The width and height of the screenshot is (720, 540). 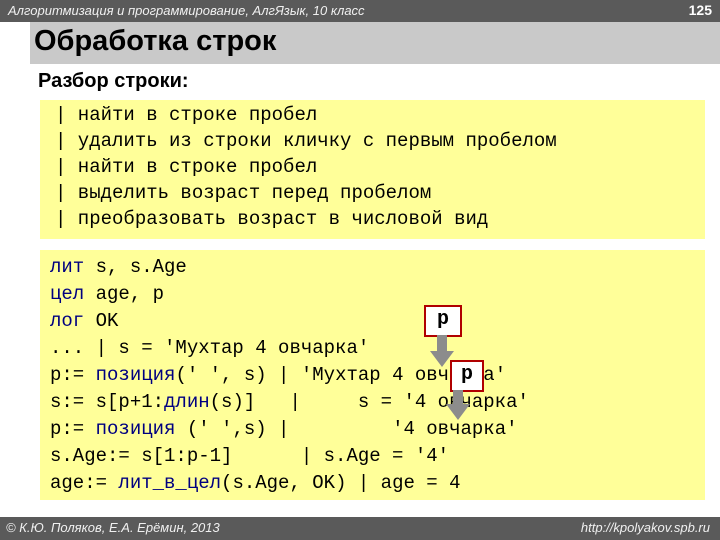 I want to click on code-text: (s)] | s = '4 овчарка', so click(x=369, y=402).